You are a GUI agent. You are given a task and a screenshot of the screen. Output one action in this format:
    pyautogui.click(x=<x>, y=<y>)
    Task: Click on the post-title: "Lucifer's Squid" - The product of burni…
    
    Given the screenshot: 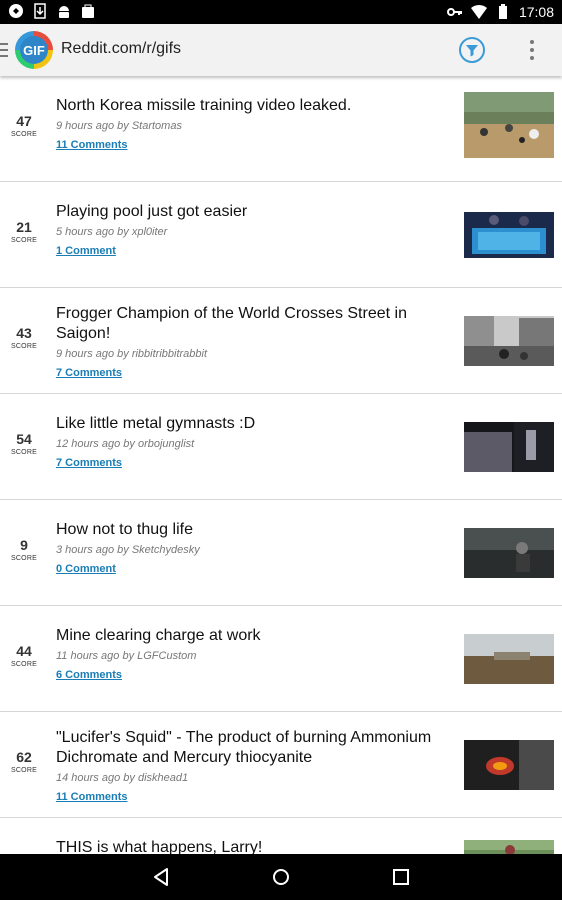 What is the action you would take?
    pyautogui.click(x=243, y=747)
    